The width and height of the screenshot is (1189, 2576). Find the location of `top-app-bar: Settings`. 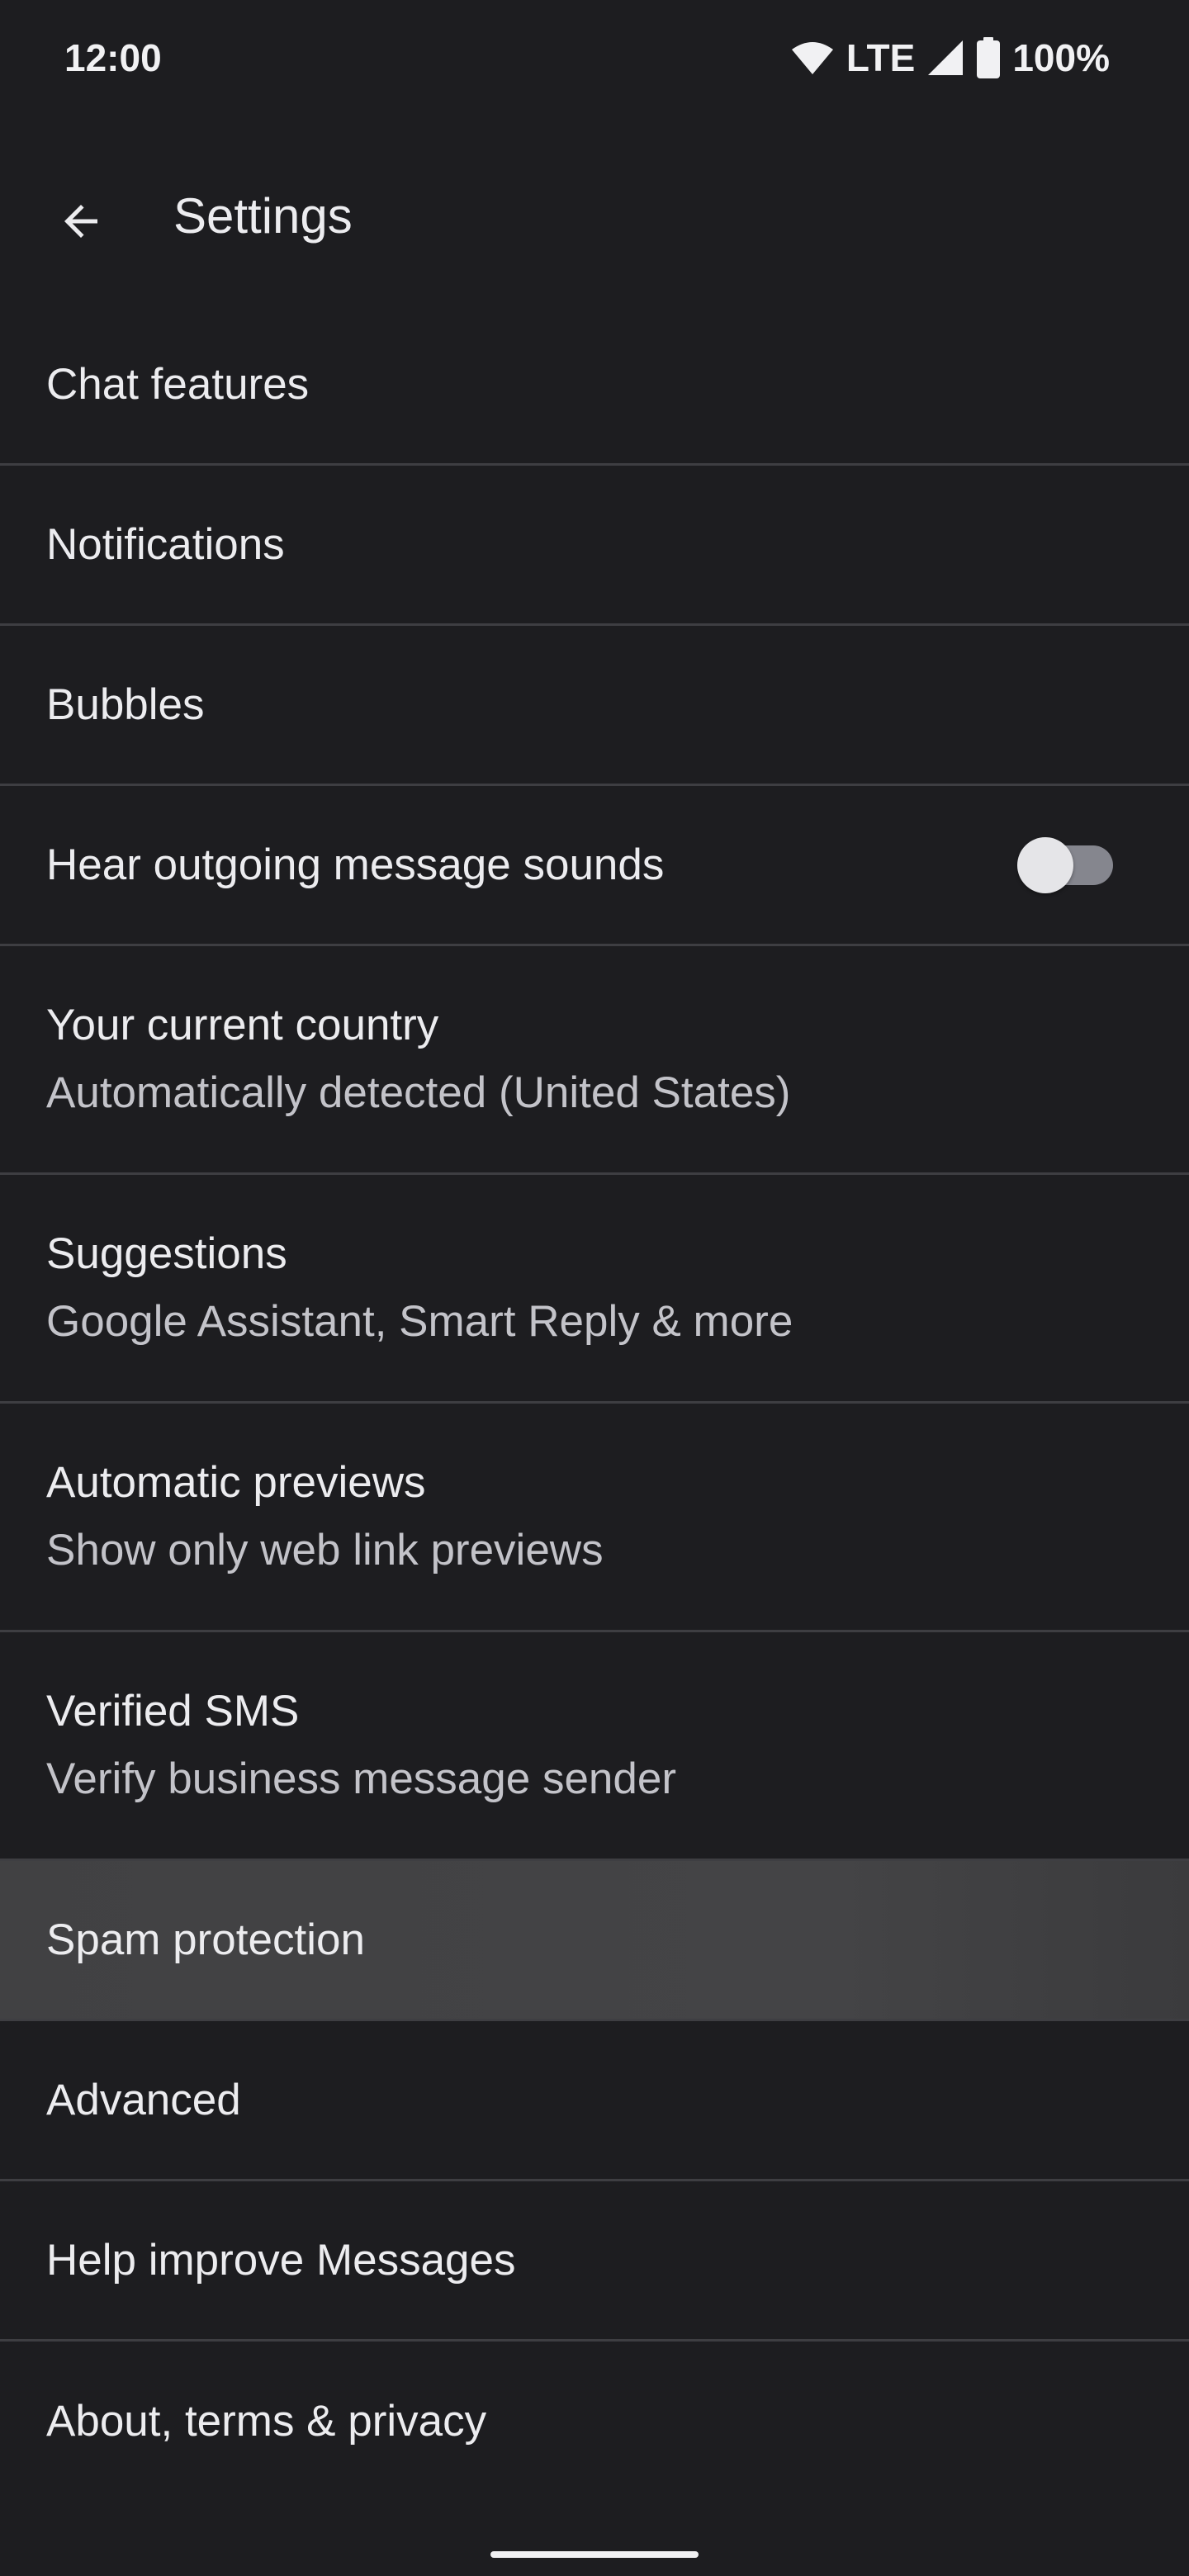

top-app-bar: Settings is located at coordinates (594, 211).